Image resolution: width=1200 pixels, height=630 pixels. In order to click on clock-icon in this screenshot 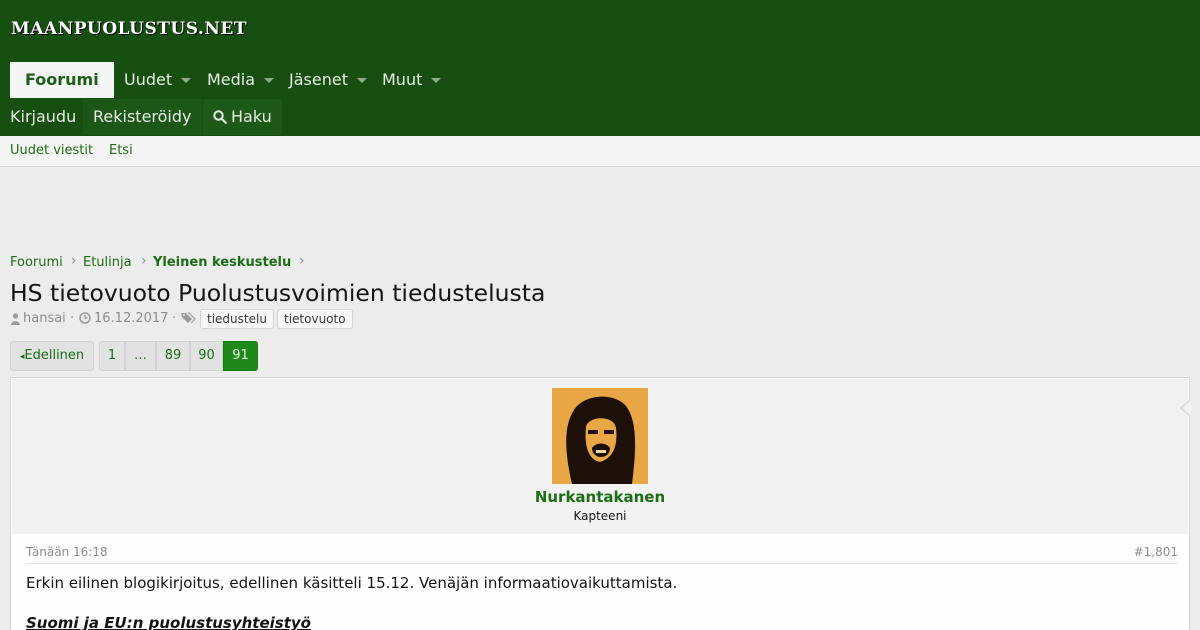, I will do `click(85, 318)`.